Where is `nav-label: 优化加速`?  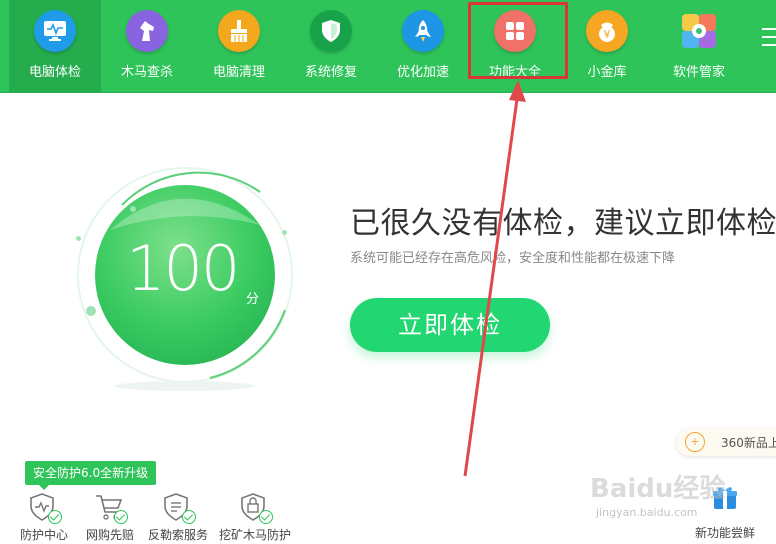 nav-label: 优化加速 is located at coordinates (422, 72).